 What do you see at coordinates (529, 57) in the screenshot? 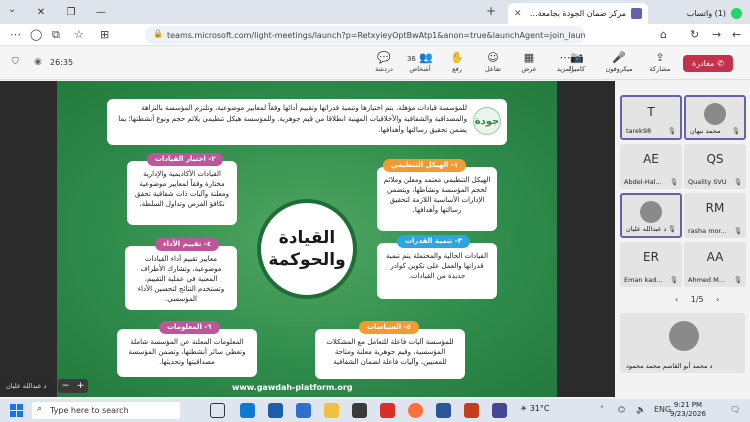
I see `view-icon: ▦` at bounding box center [529, 57].